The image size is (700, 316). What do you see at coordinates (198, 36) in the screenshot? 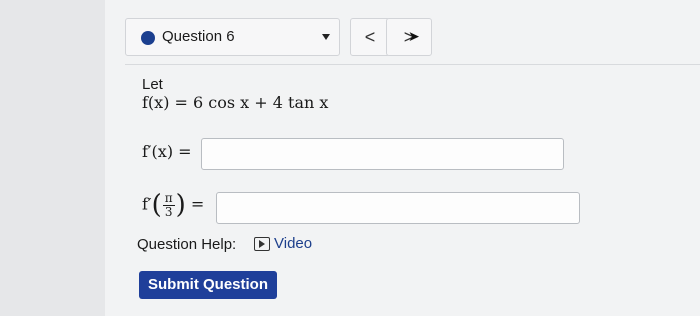
I see `question-label: Question 6` at bounding box center [198, 36].